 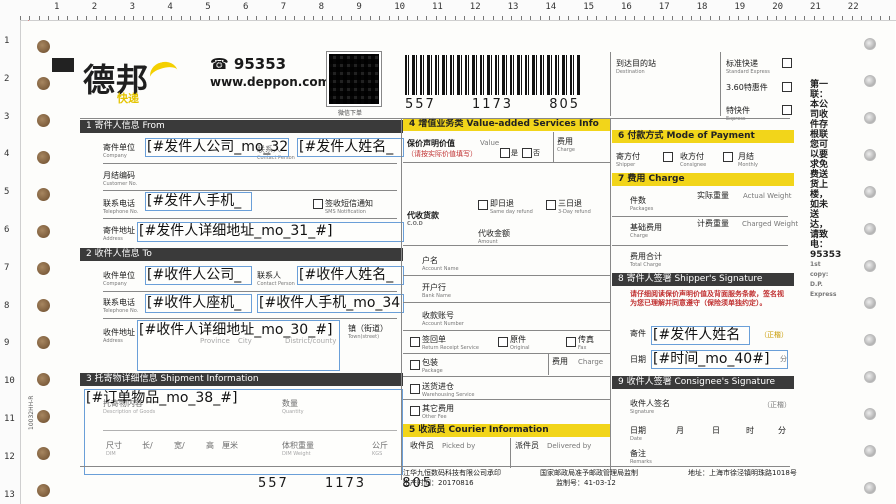 I want to click on ruler-left-label: 2, so click(x=7, y=78).